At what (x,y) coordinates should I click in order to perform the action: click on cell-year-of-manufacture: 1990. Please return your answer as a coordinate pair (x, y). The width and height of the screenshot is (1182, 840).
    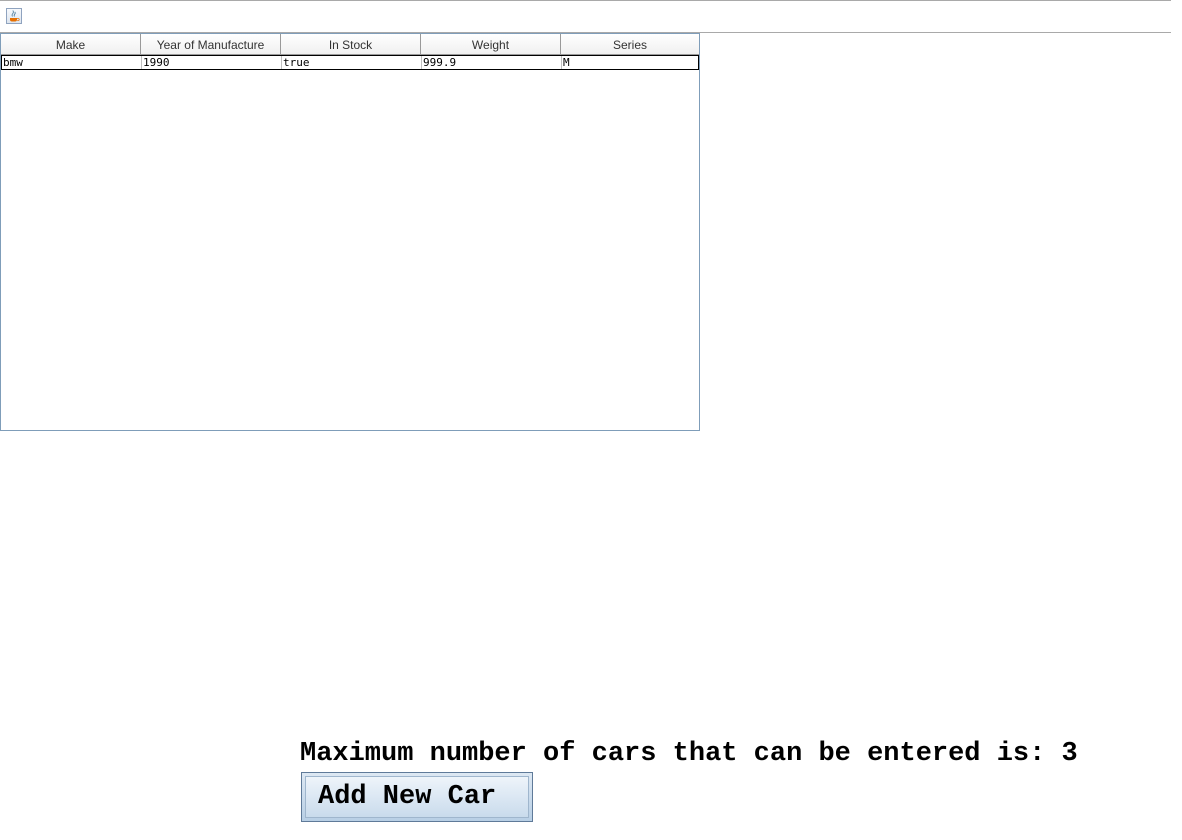
    Looking at the image, I should click on (212, 62).